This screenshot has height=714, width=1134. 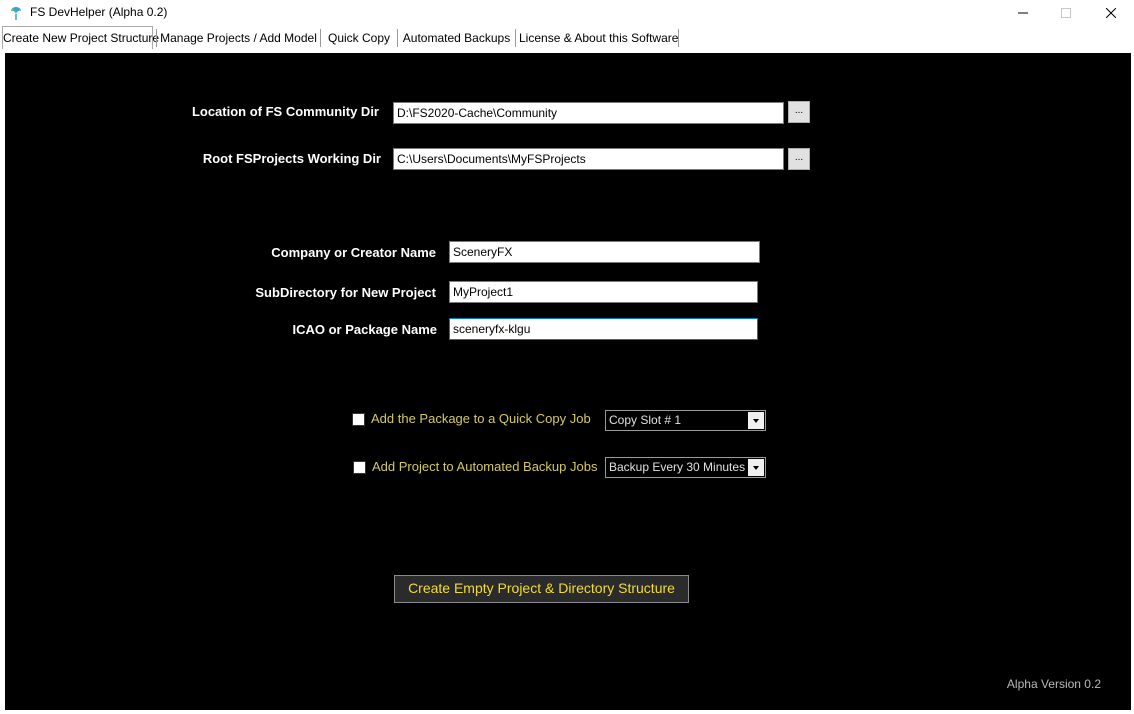 What do you see at coordinates (345, 292) in the screenshot?
I see `subdirectory-label: SubDirectory for New Project` at bounding box center [345, 292].